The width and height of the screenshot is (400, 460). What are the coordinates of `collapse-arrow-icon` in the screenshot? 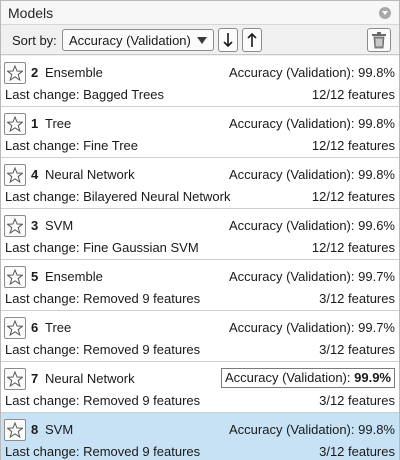 It's located at (385, 13).